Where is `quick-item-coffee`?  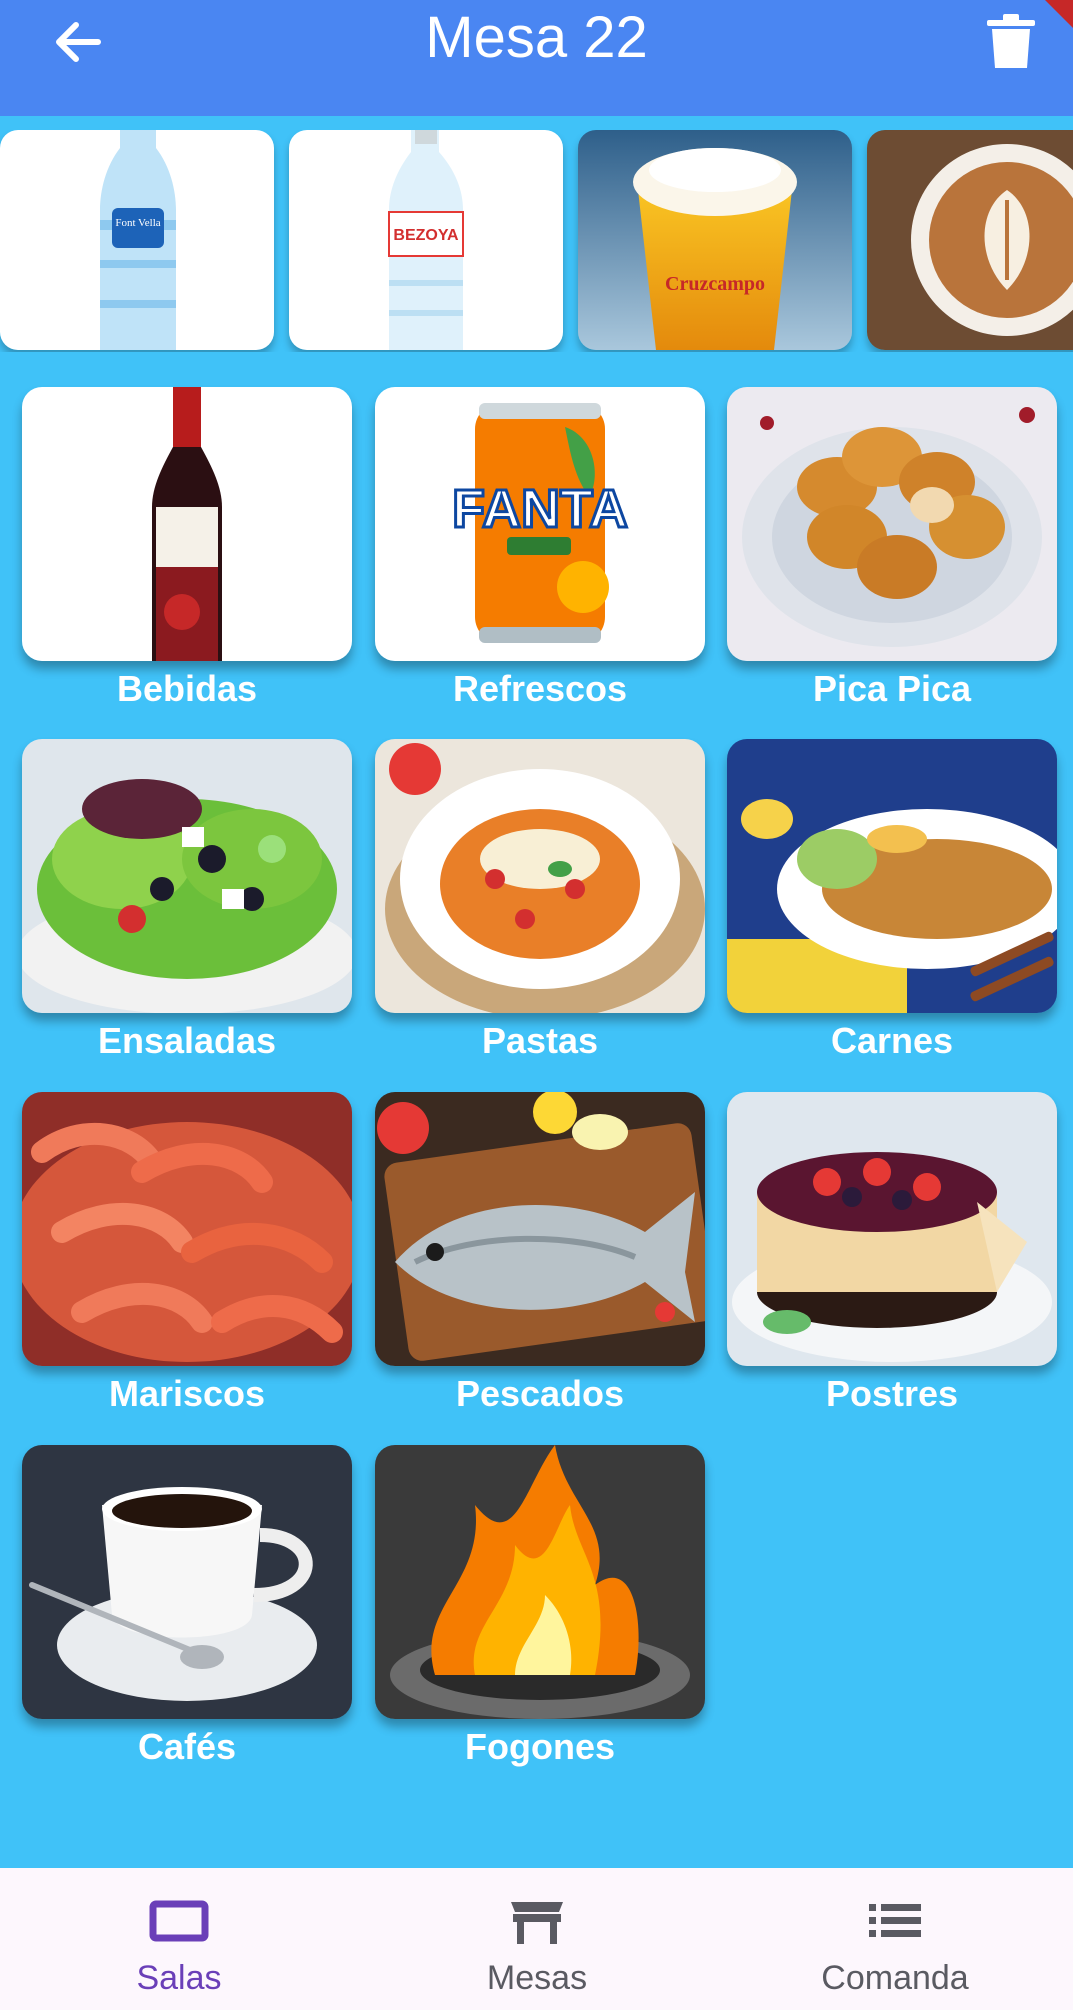
quick-item-coffee is located at coordinates (970, 240).